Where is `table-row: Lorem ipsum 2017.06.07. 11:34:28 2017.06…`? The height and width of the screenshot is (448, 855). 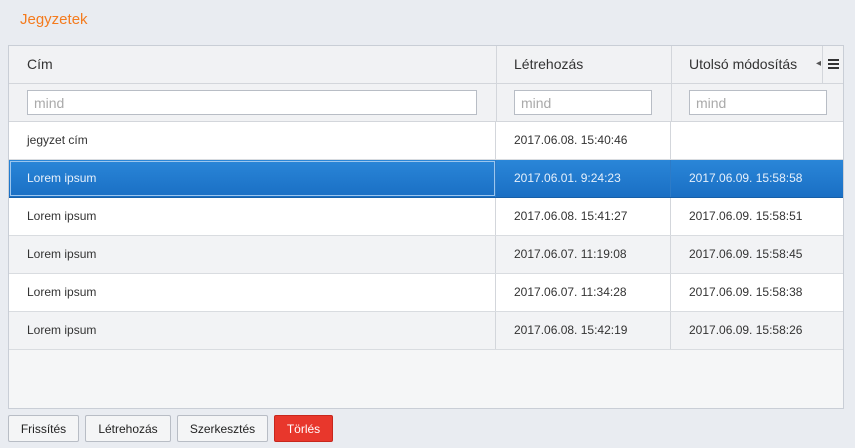
table-row: Lorem ipsum 2017.06.07. 11:34:28 2017.06… is located at coordinates (426, 293).